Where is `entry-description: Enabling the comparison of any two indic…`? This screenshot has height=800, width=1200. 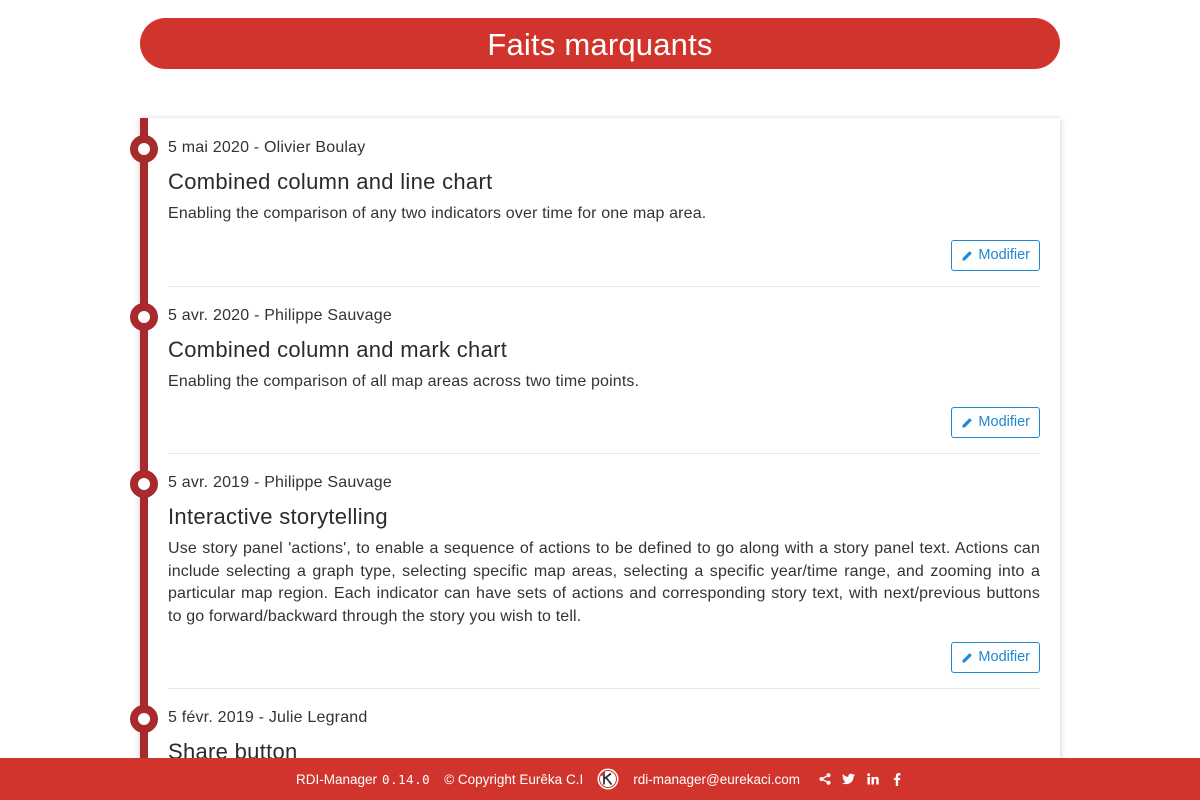
entry-description: Enabling the comparison of any two indic… is located at coordinates (437, 213).